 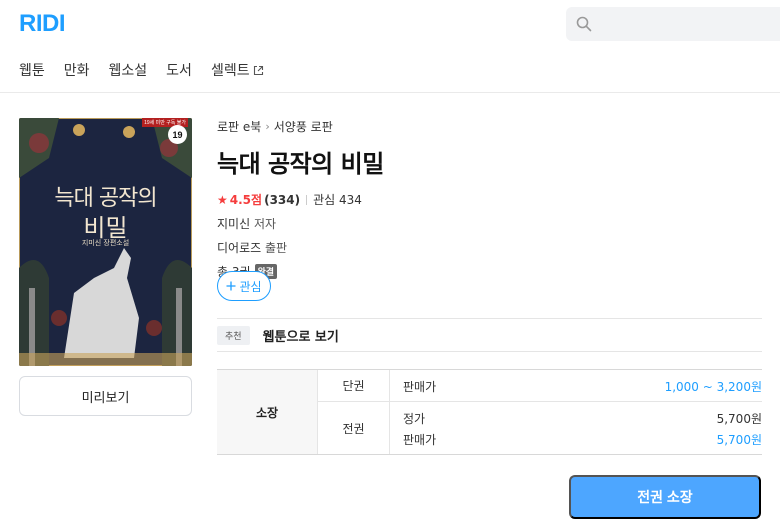 What do you see at coordinates (265, 224) in the screenshot?
I see `author-role: 저자` at bounding box center [265, 224].